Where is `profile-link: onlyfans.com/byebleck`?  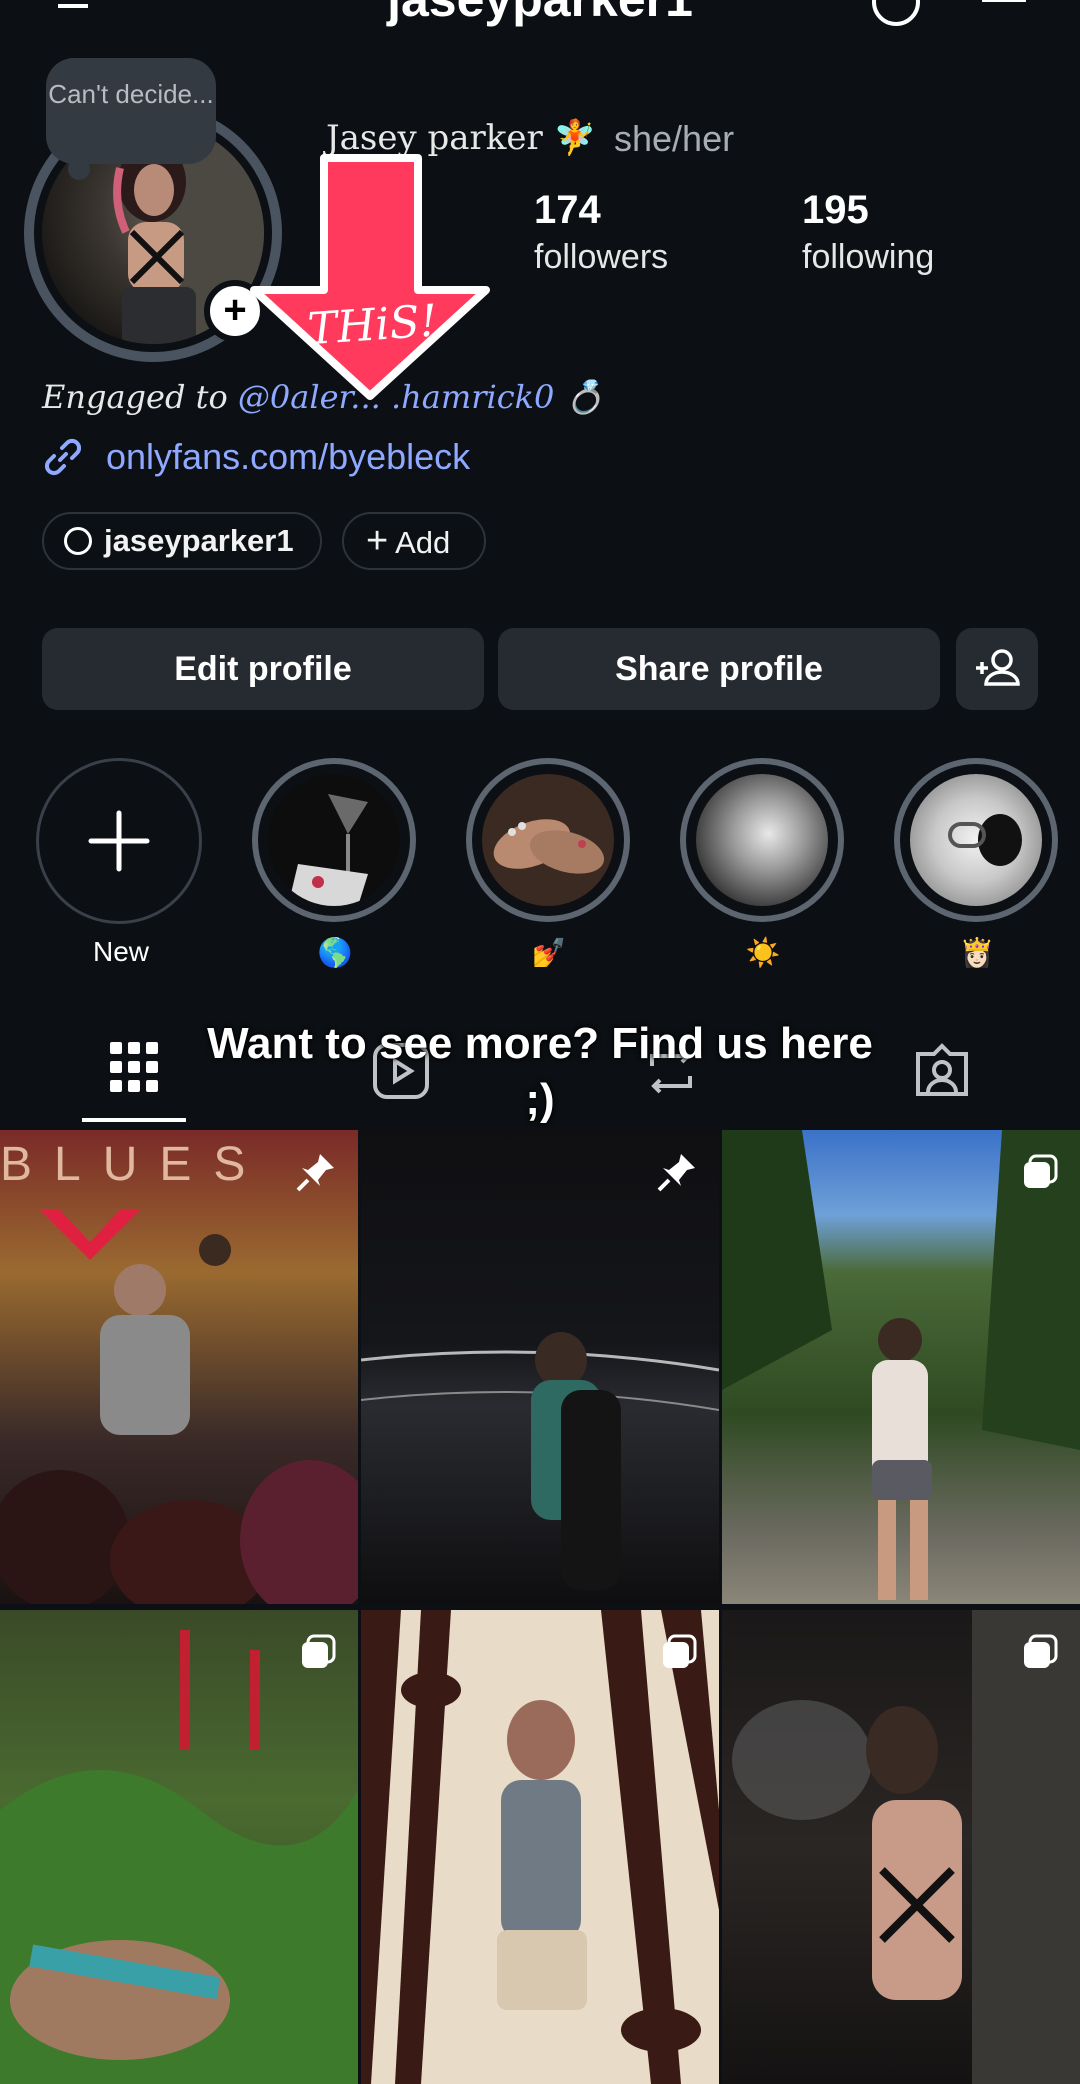
profile-link: onlyfans.com/byebleck is located at coordinates (288, 457).